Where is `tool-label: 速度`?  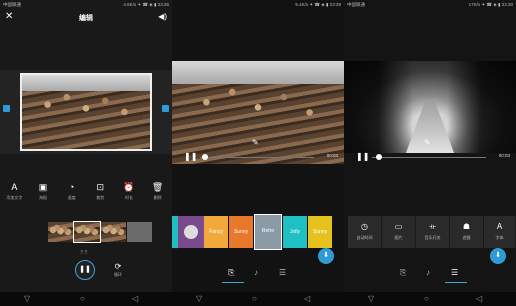 tool-label: 速度 is located at coordinates (71, 197).